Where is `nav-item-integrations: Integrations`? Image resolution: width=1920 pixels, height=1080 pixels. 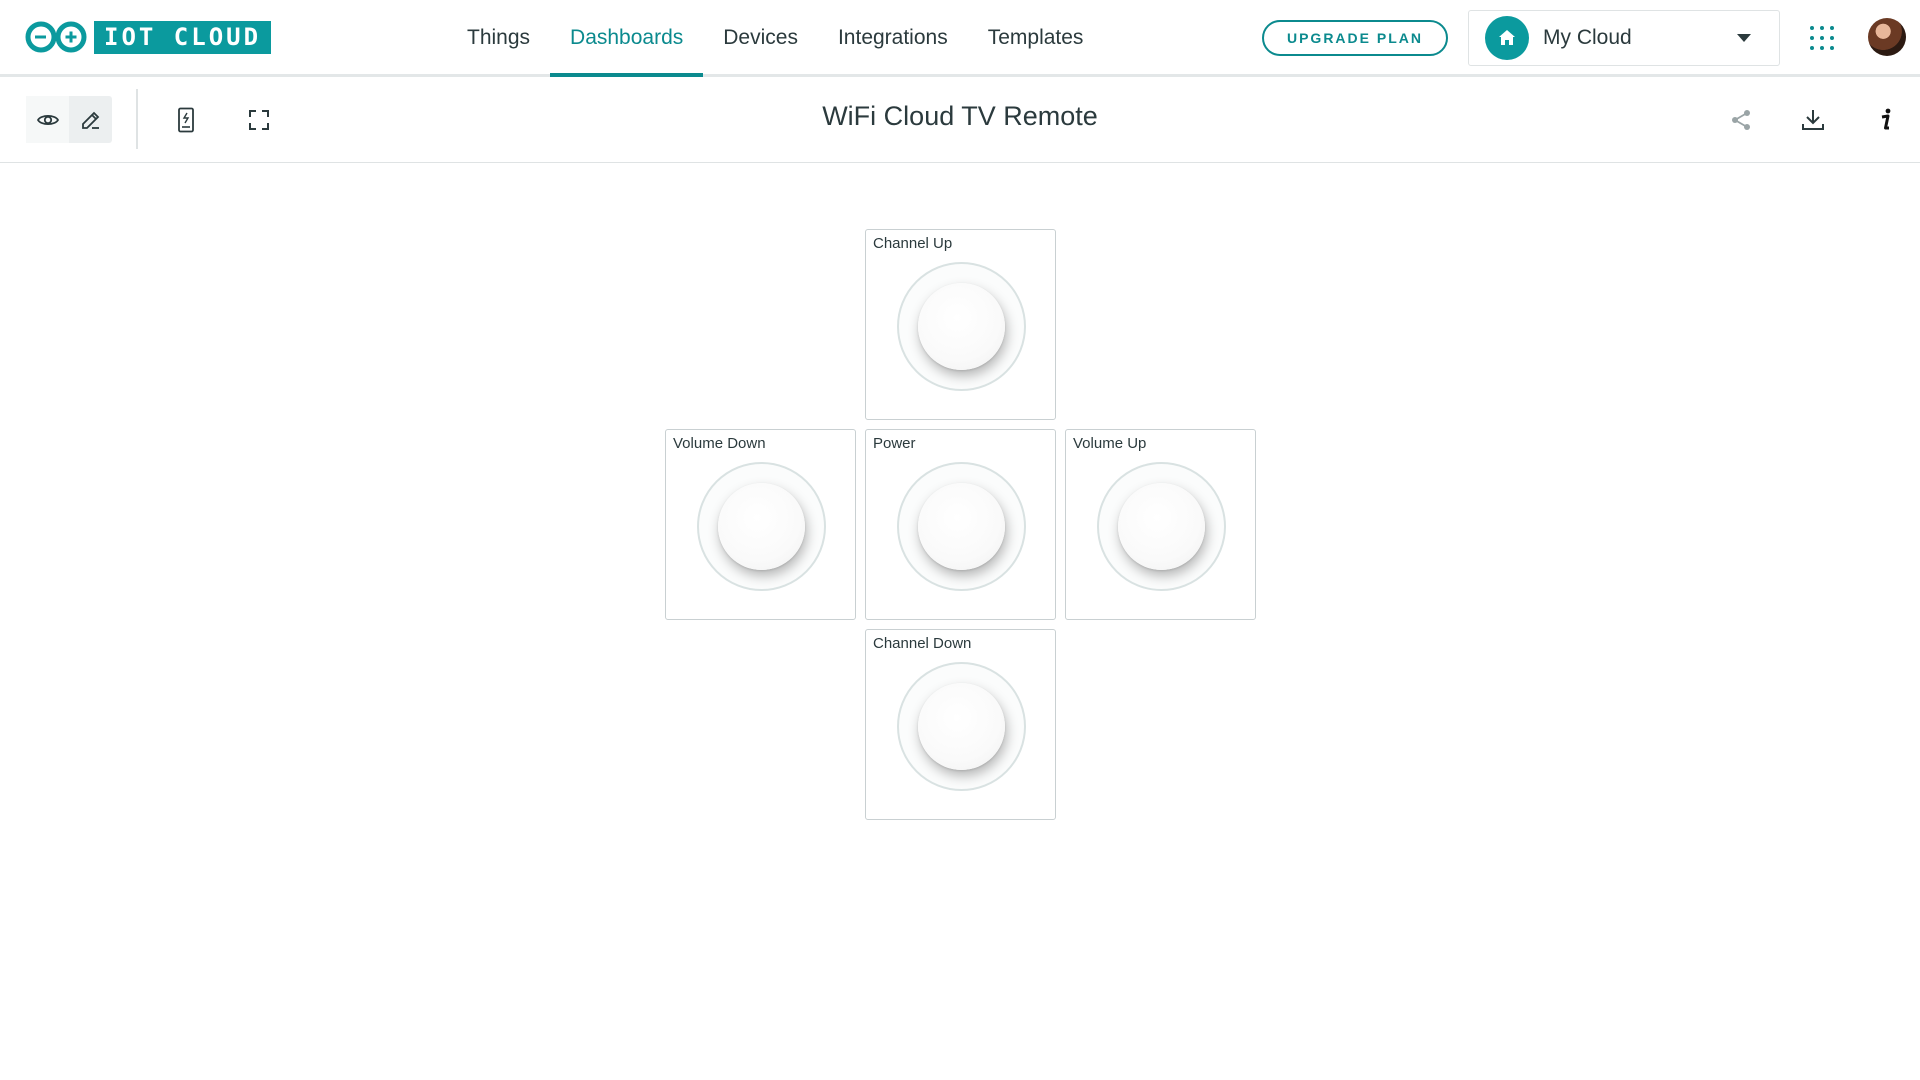
nav-item-integrations: Integrations is located at coordinates (893, 37).